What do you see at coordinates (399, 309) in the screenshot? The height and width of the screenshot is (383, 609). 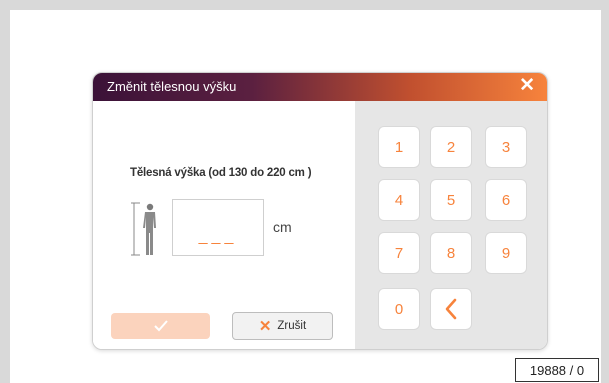 I see `key-0: 0` at bounding box center [399, 309].